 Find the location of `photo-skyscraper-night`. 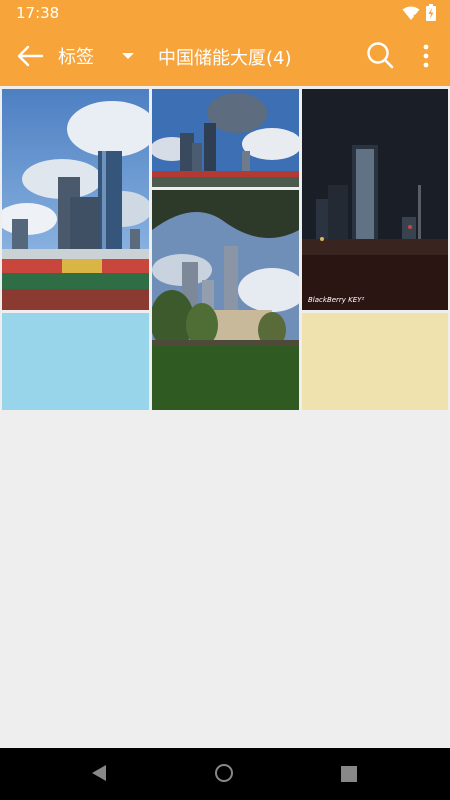

photo-skyscraper-night is located at coordinates (375, 199).